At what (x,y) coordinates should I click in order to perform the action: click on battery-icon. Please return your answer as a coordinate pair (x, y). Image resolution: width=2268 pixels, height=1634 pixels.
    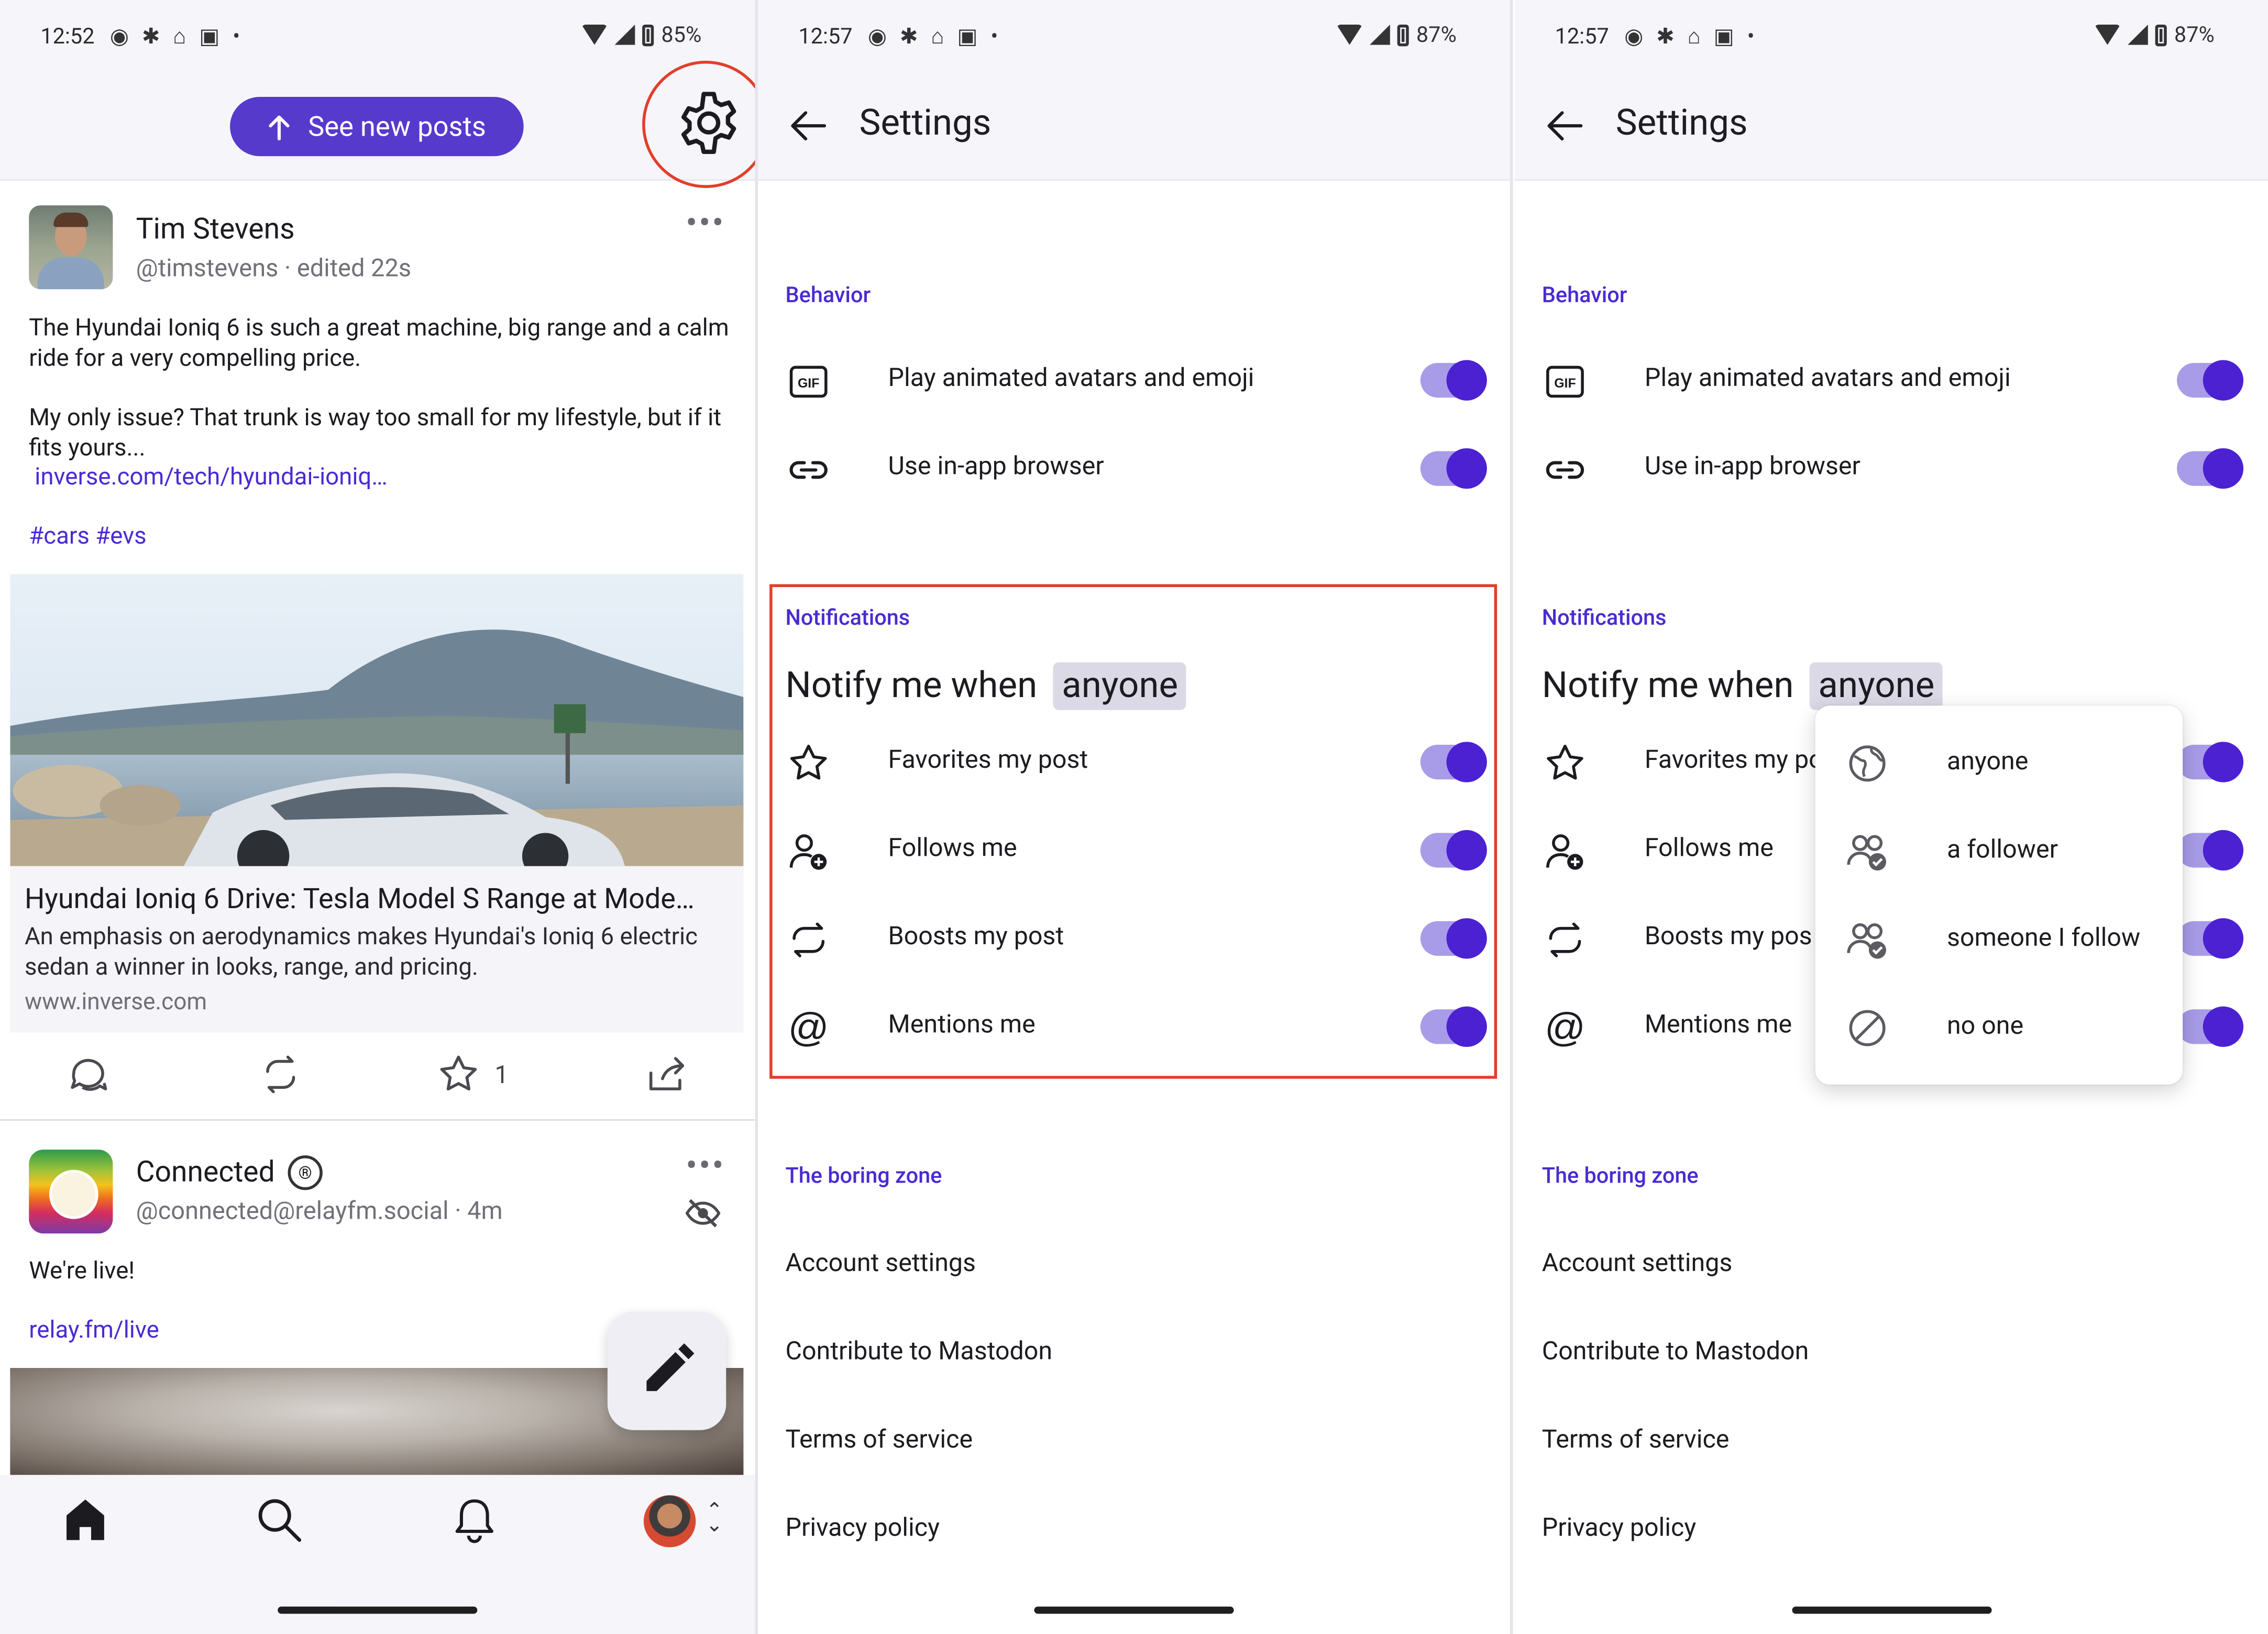
    Looking at the image, I should click on (2161, 35).